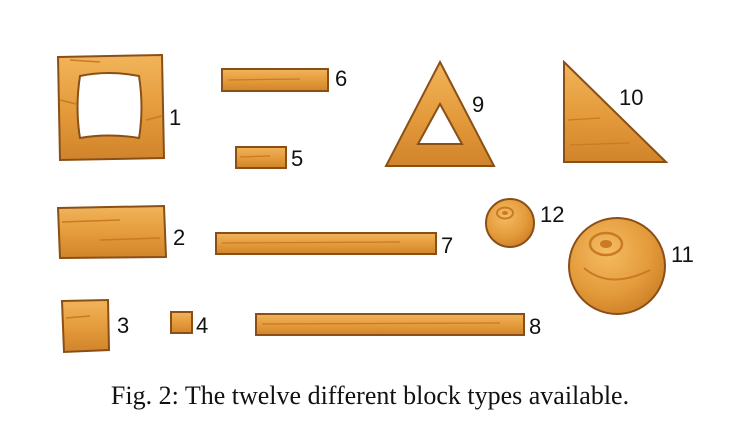 The height and width of the screenshot is (439, 740). I want to click on block-4-tiny-square, so click(181, 322).